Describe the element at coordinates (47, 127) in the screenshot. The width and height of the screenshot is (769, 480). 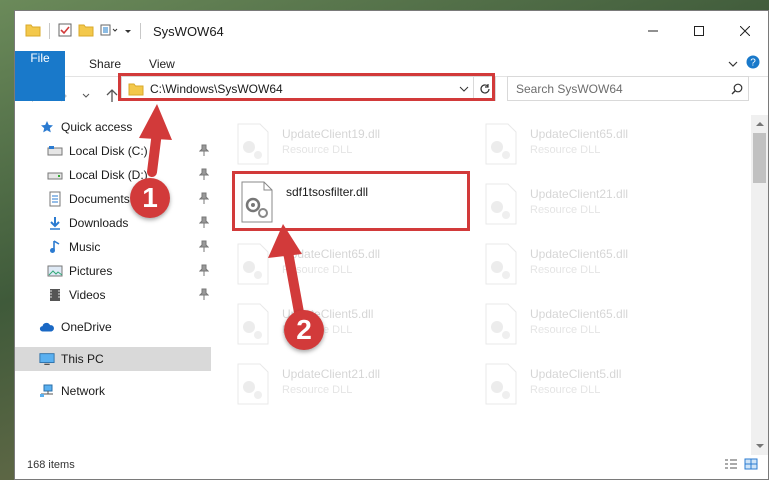
I see `star-icon` at that location.